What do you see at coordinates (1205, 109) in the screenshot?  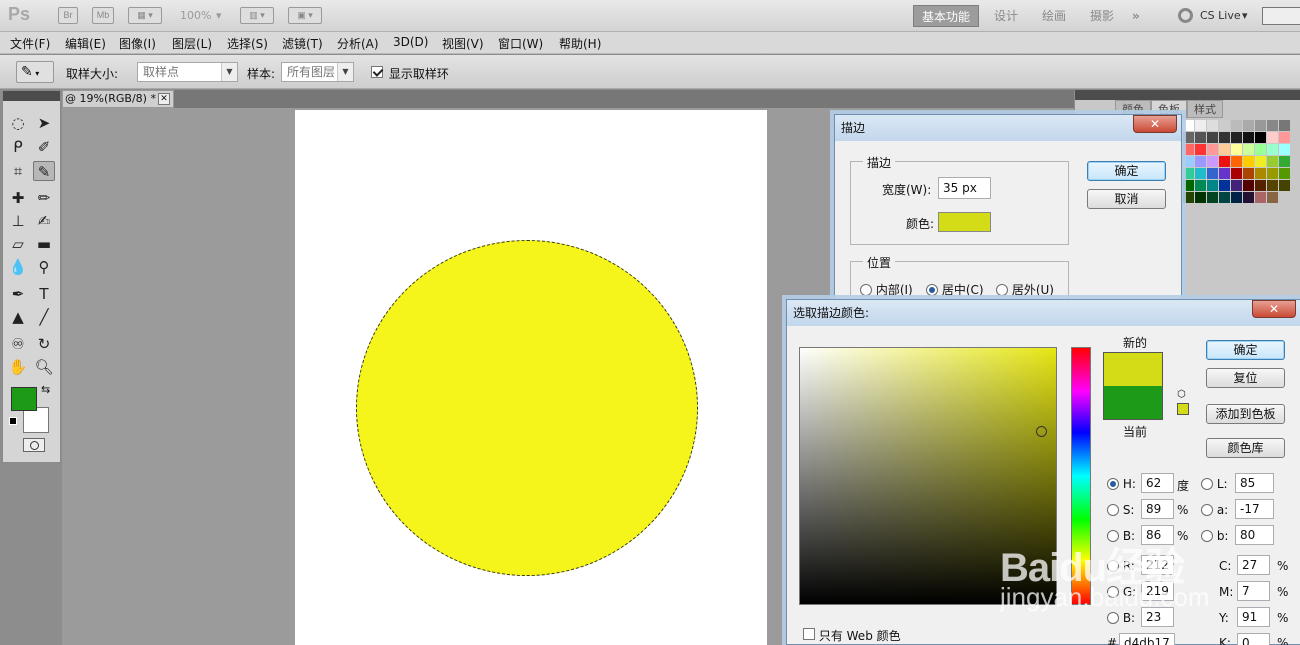 I see `tab-styles: 样式` at bounding box center [1205, 109].